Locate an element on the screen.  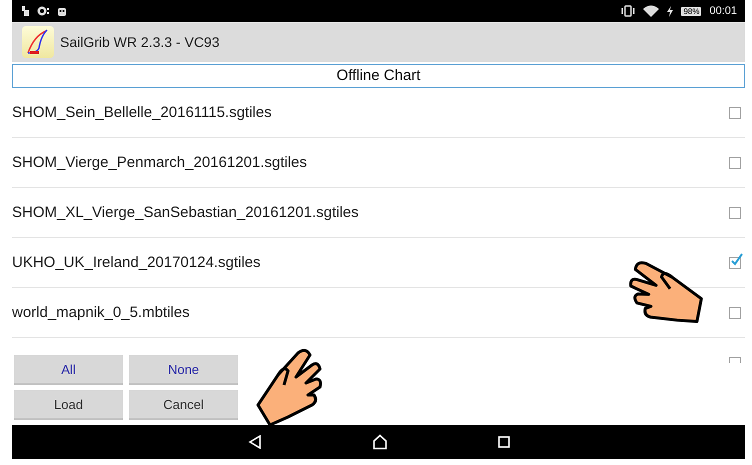
clock-time: 00:01 is located at coordinates (723, 11).